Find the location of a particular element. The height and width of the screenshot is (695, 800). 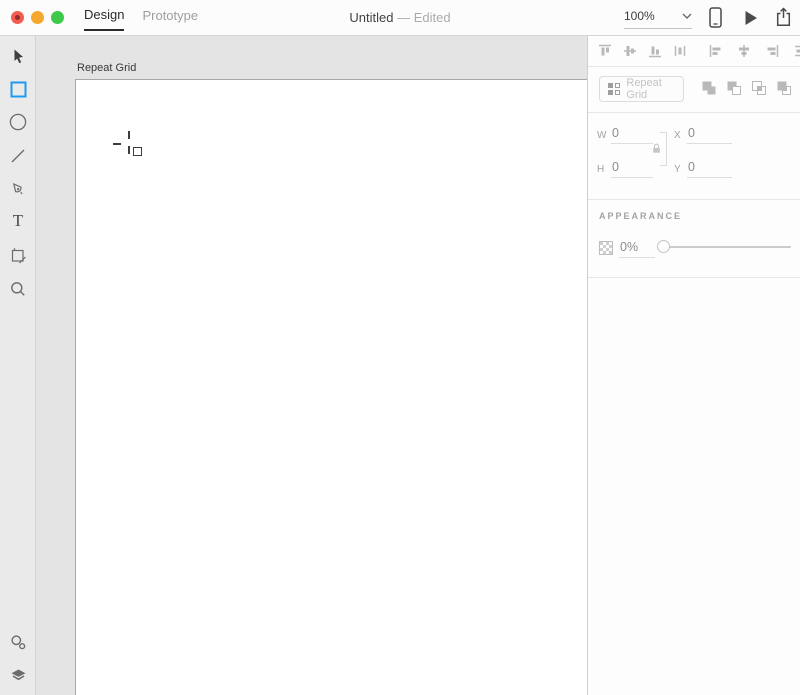

align-right-button is located at coordinates (772, 51).